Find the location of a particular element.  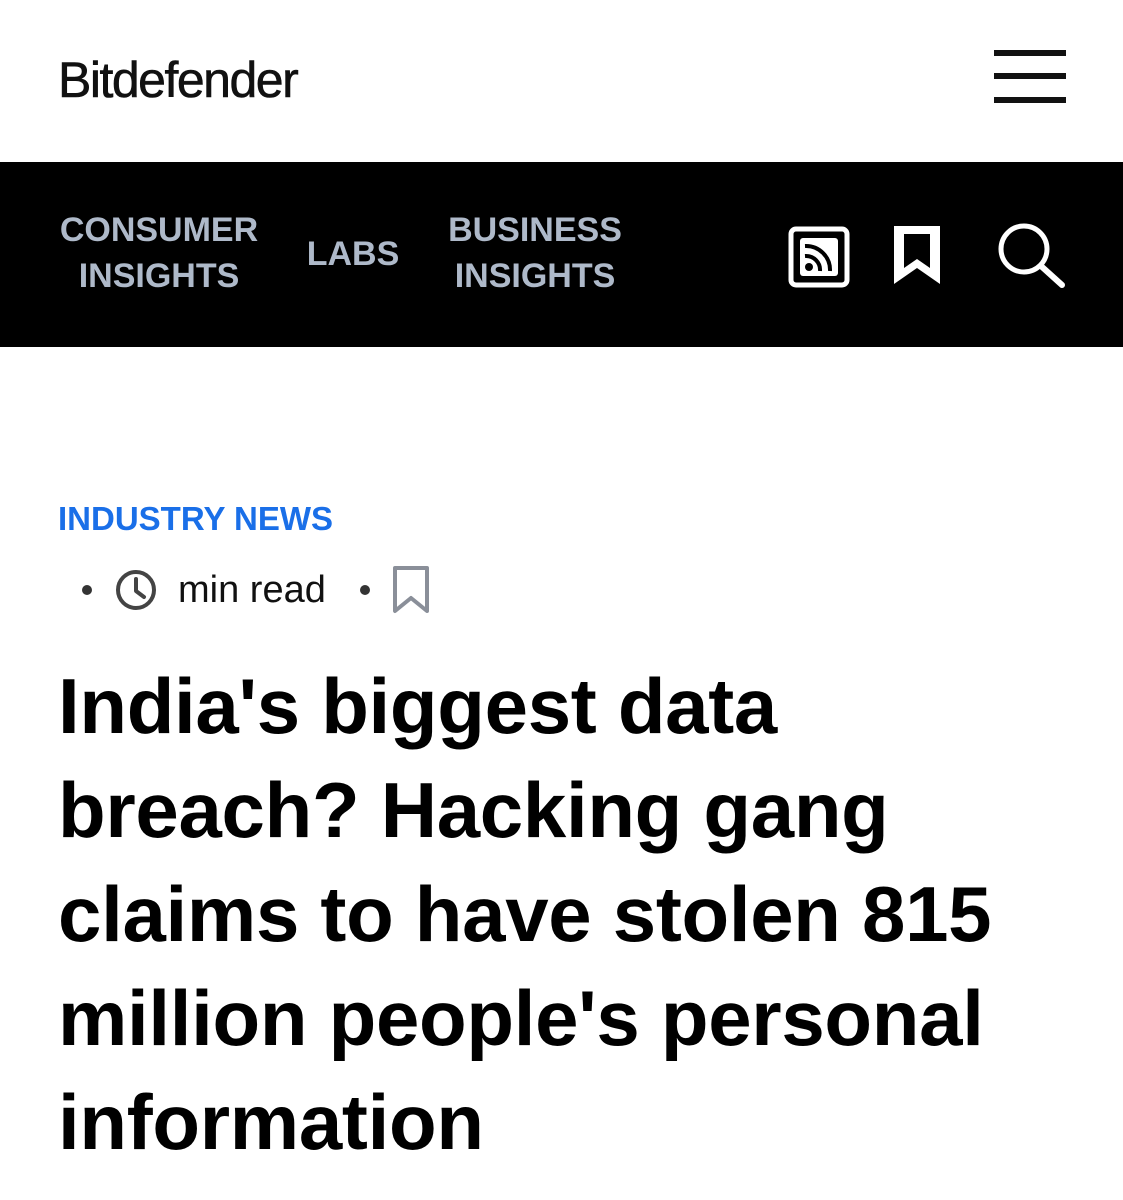

nav-item-label: CONSUMER is located at coordinates (159, 230).